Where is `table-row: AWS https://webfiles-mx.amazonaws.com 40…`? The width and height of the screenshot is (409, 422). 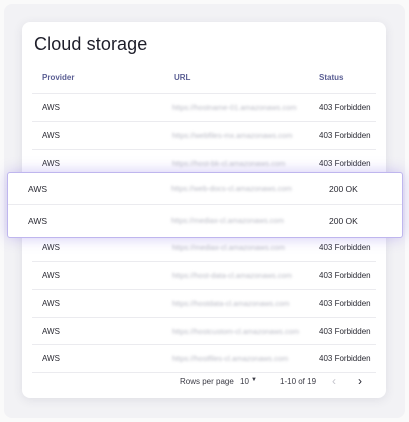 table-row: AWS https://webfiles-mx.amazonaws.com 40… is located at coordinates (204, 135).